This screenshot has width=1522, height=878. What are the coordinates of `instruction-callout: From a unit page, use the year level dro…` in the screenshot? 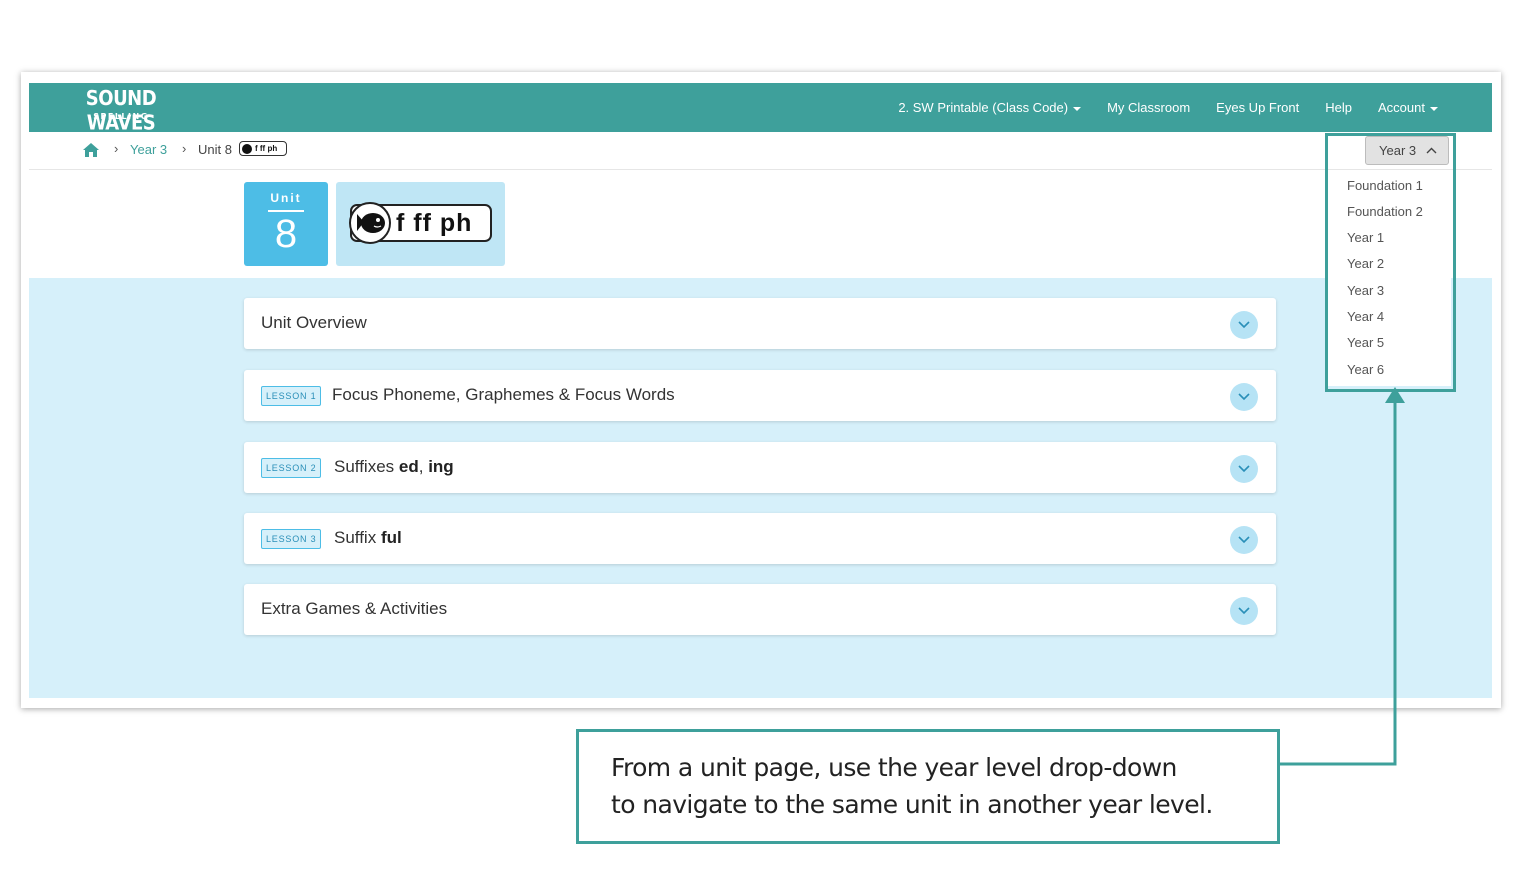 It's located at (928, 786).